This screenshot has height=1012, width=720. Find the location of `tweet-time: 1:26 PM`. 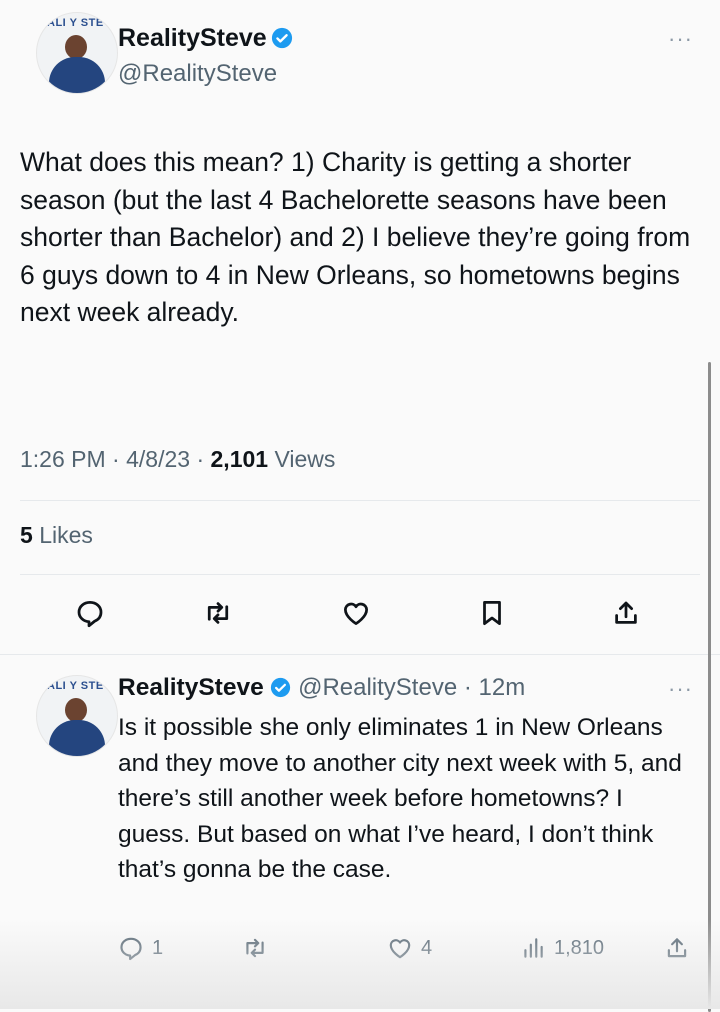

tweet-time: 1:26 PM is located at coordinates (63, 459).